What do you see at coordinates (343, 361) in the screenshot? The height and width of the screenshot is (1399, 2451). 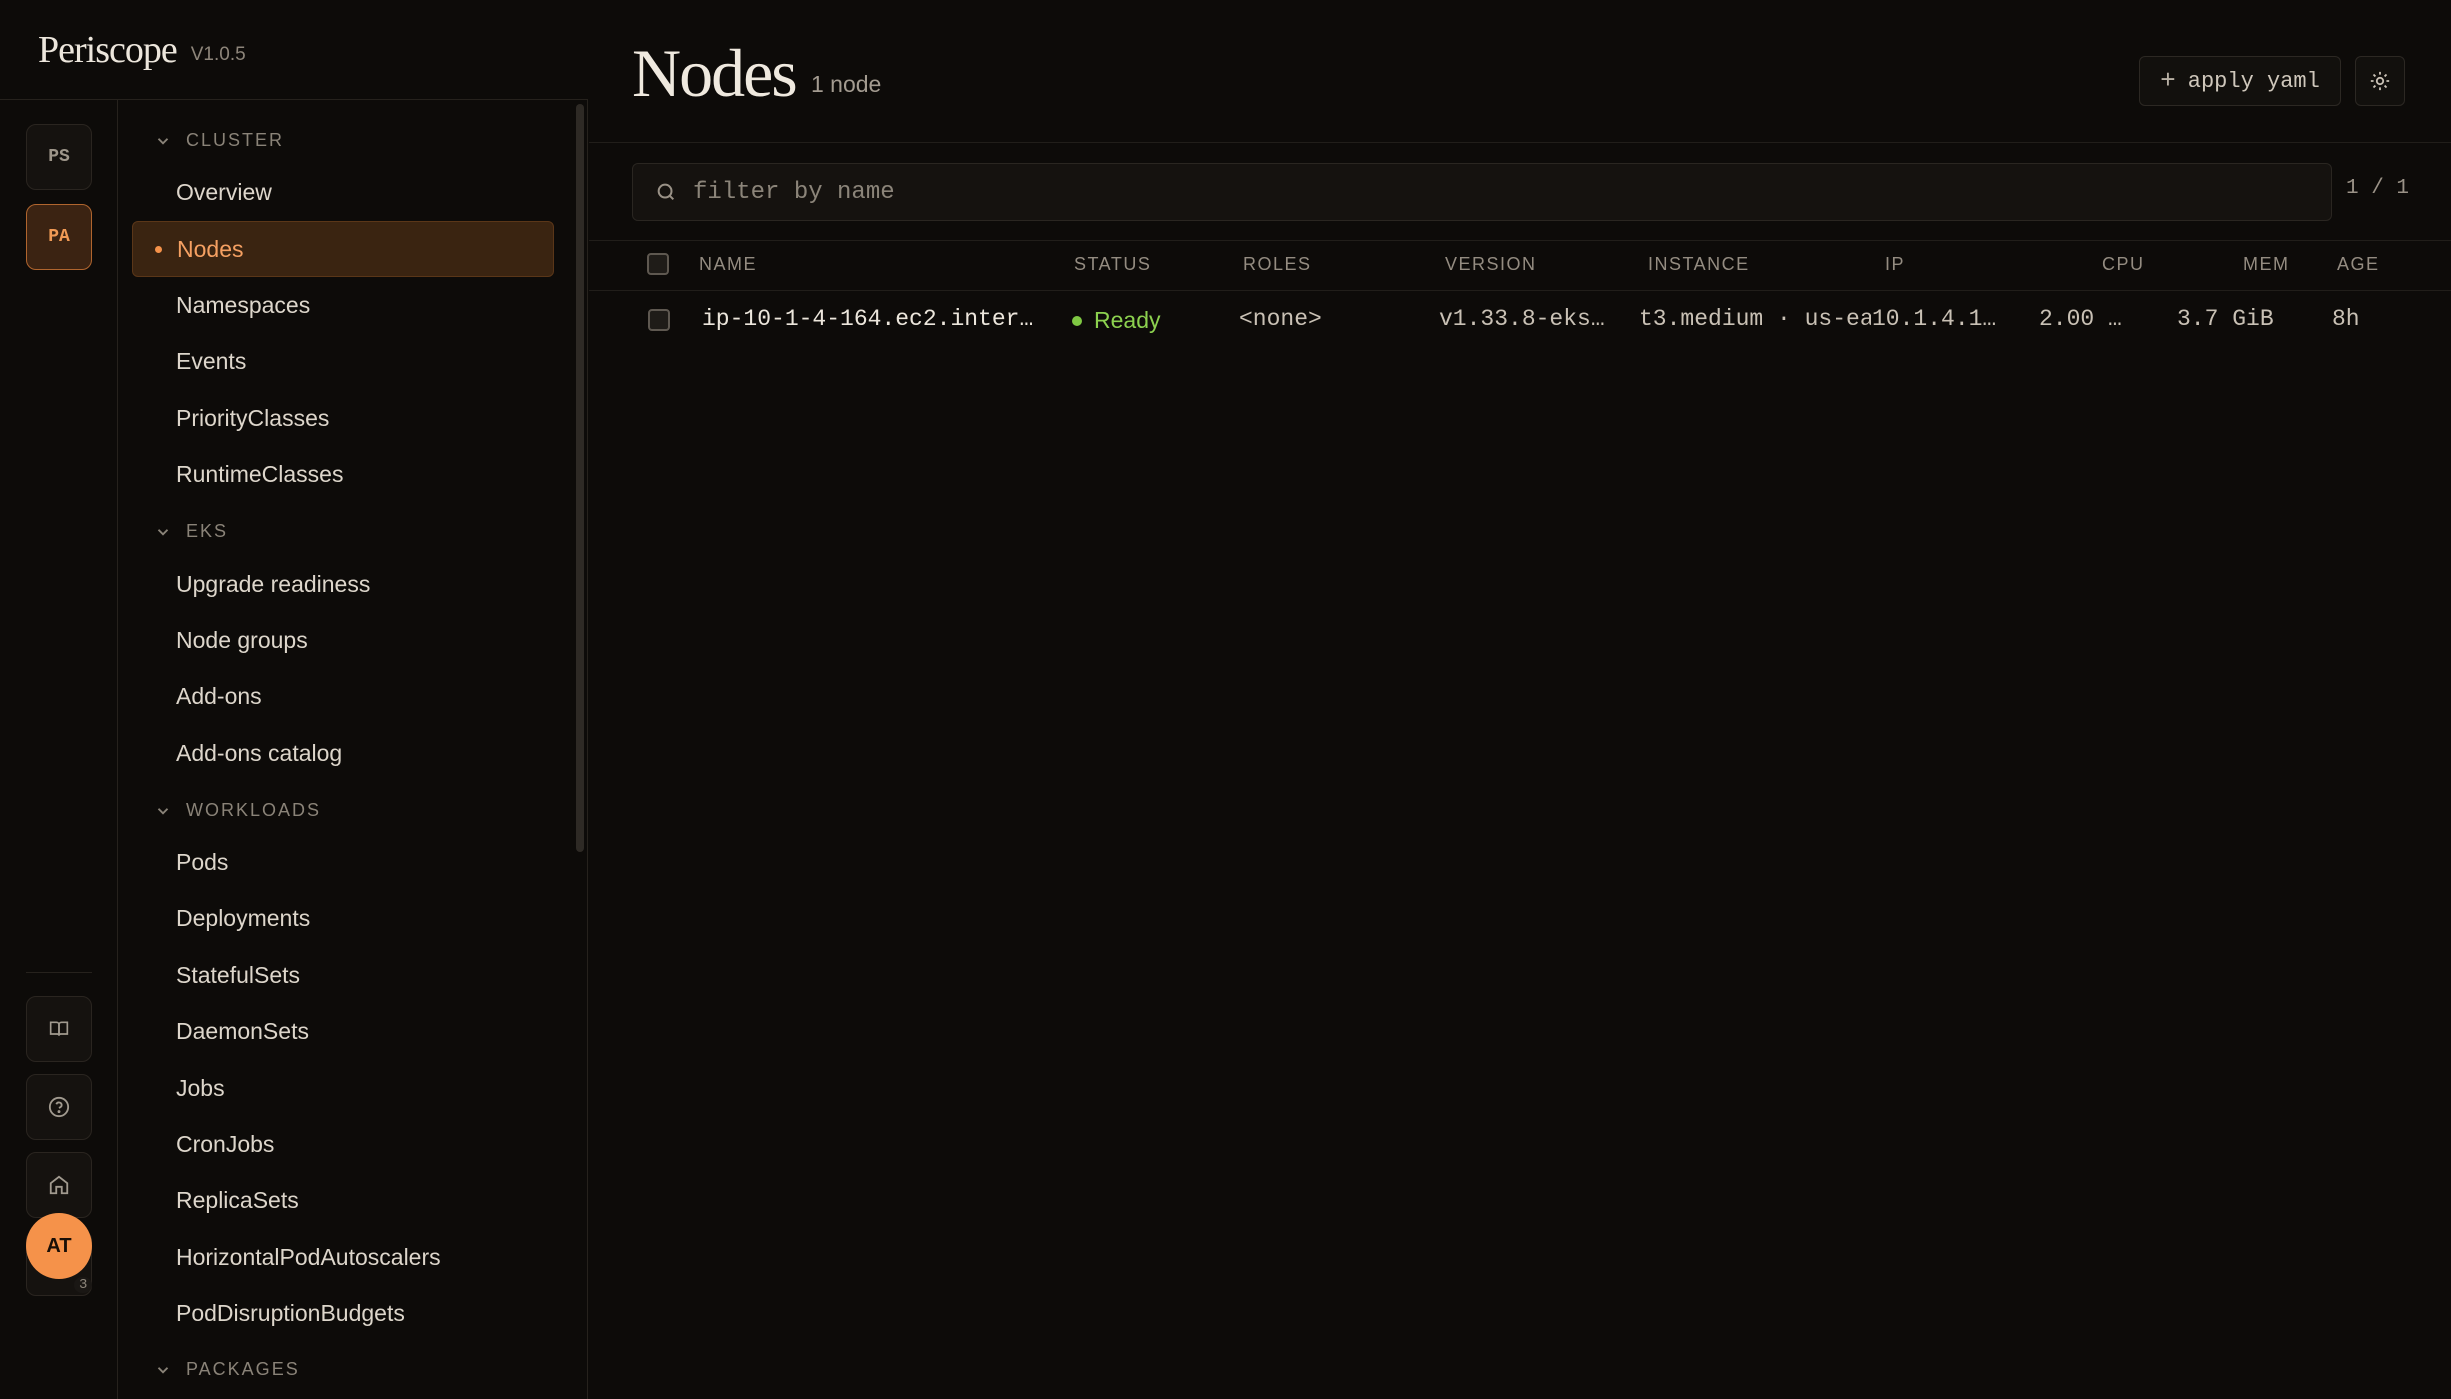 I see `sidebar-item-events: Events` at bounding box center [343, 361].